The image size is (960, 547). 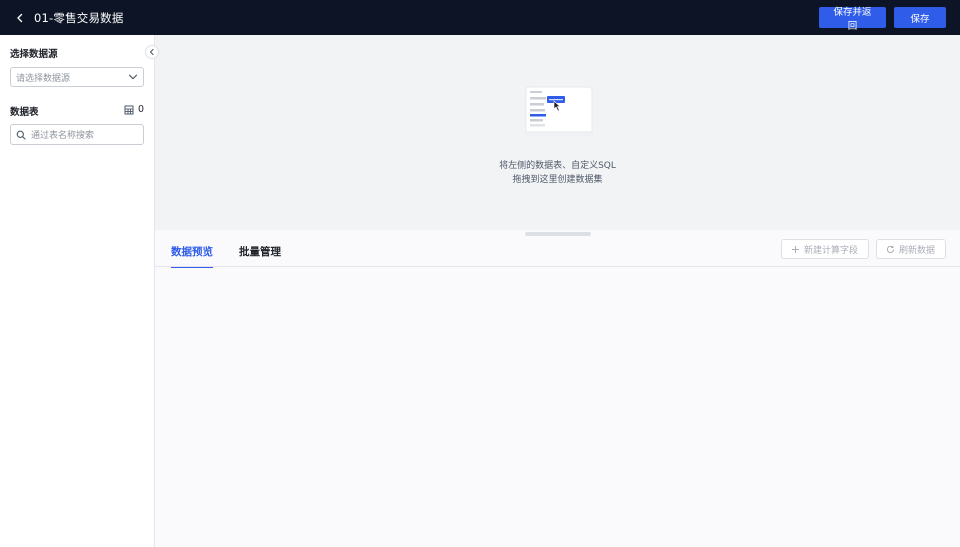 I want to click on plus-icon, so click(x=795, y=249).